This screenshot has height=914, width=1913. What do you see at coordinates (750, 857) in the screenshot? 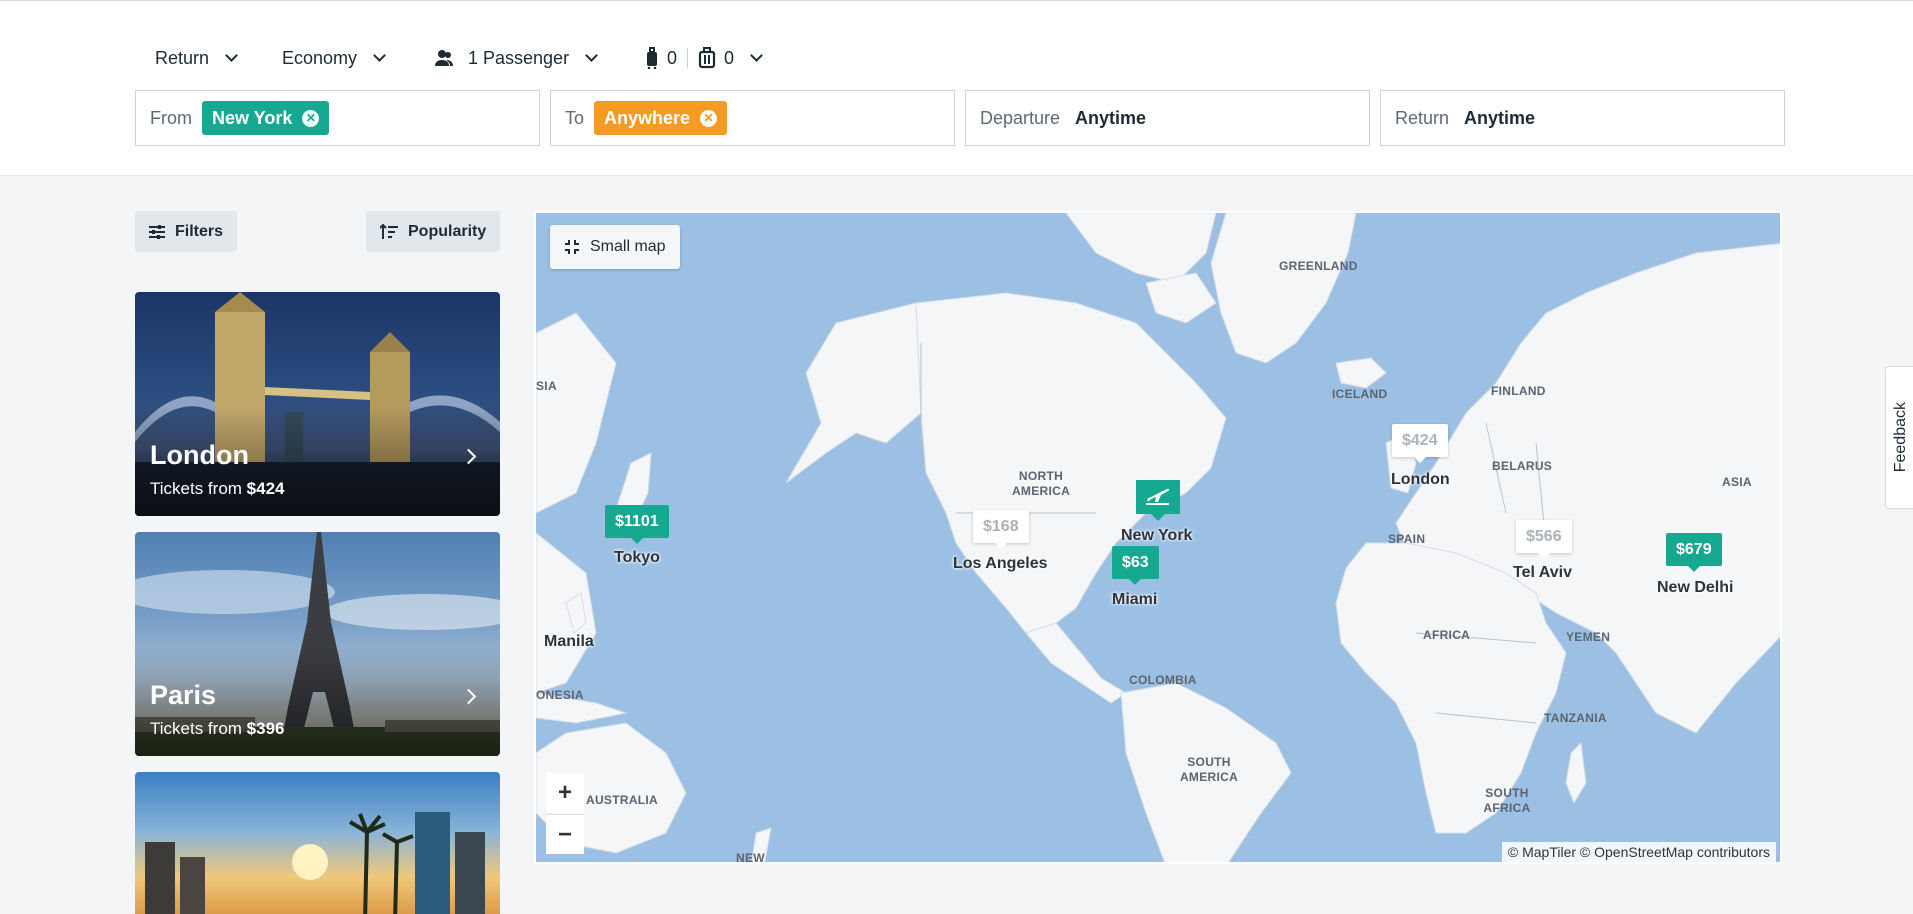
I see `map-region-label: NEW` at bounding box center [750, 857].